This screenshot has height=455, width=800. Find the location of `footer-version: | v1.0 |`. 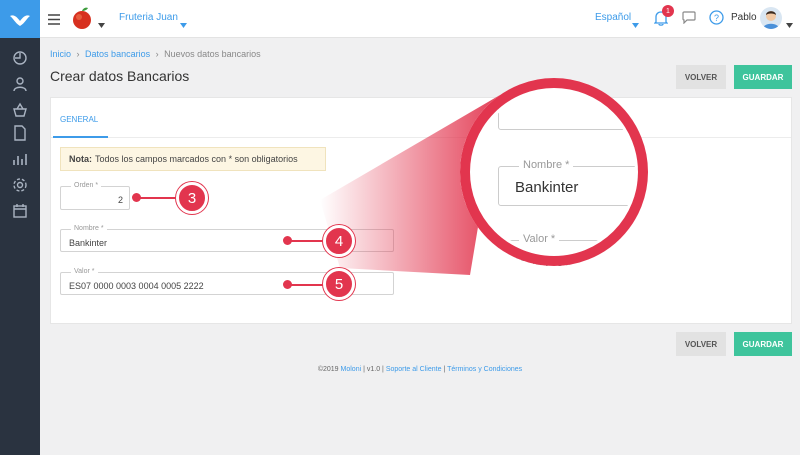

footer-version: | v1.0 | is located at coordinates (373, 369).